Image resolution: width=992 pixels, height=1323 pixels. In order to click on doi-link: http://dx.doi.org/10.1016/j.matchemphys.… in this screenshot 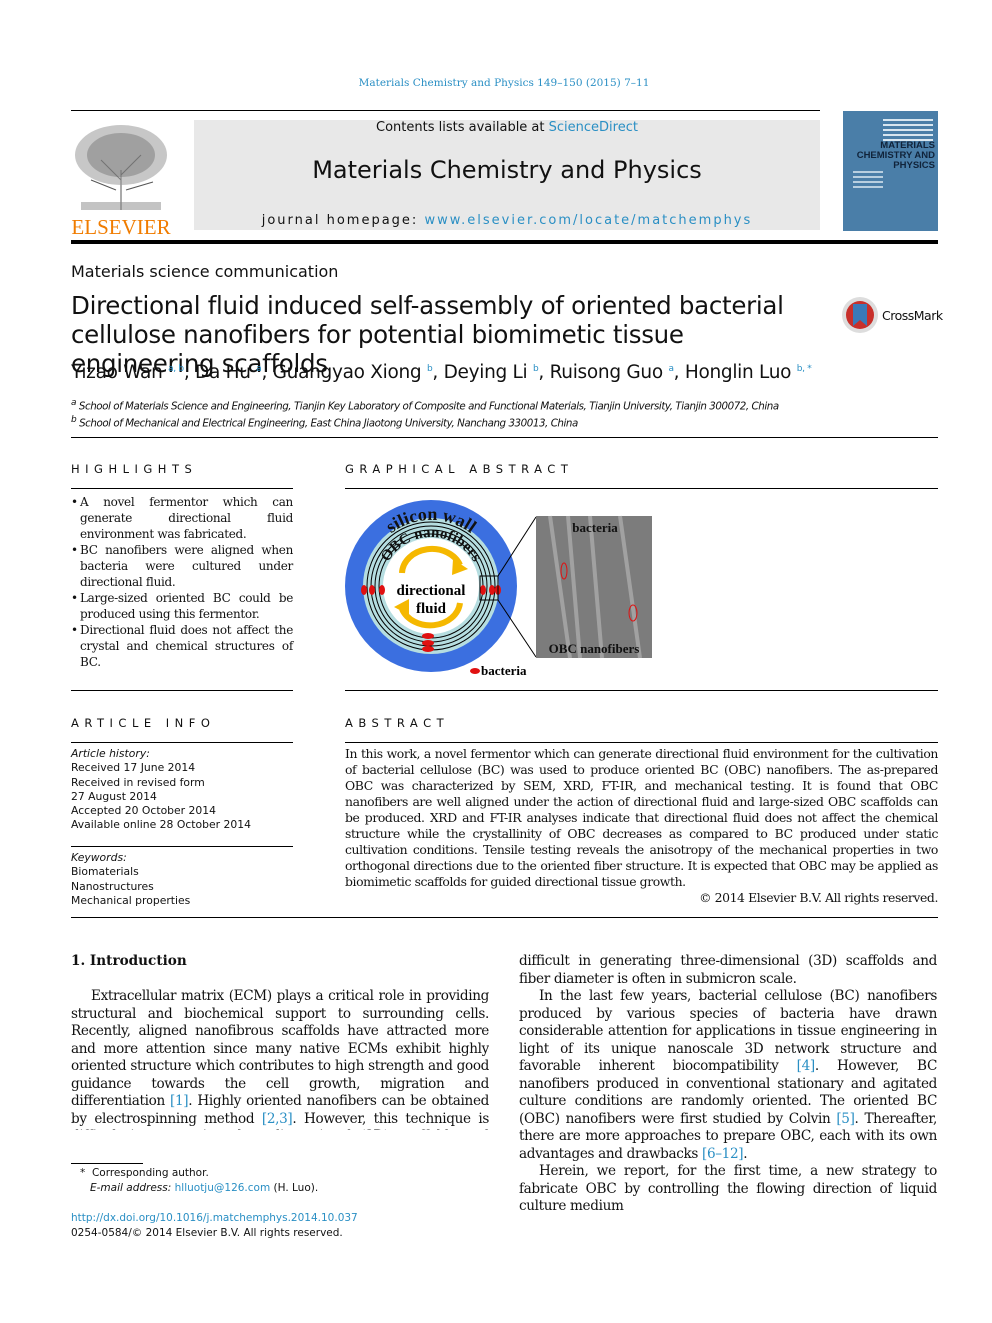, I will do `click(214, 1218)`.